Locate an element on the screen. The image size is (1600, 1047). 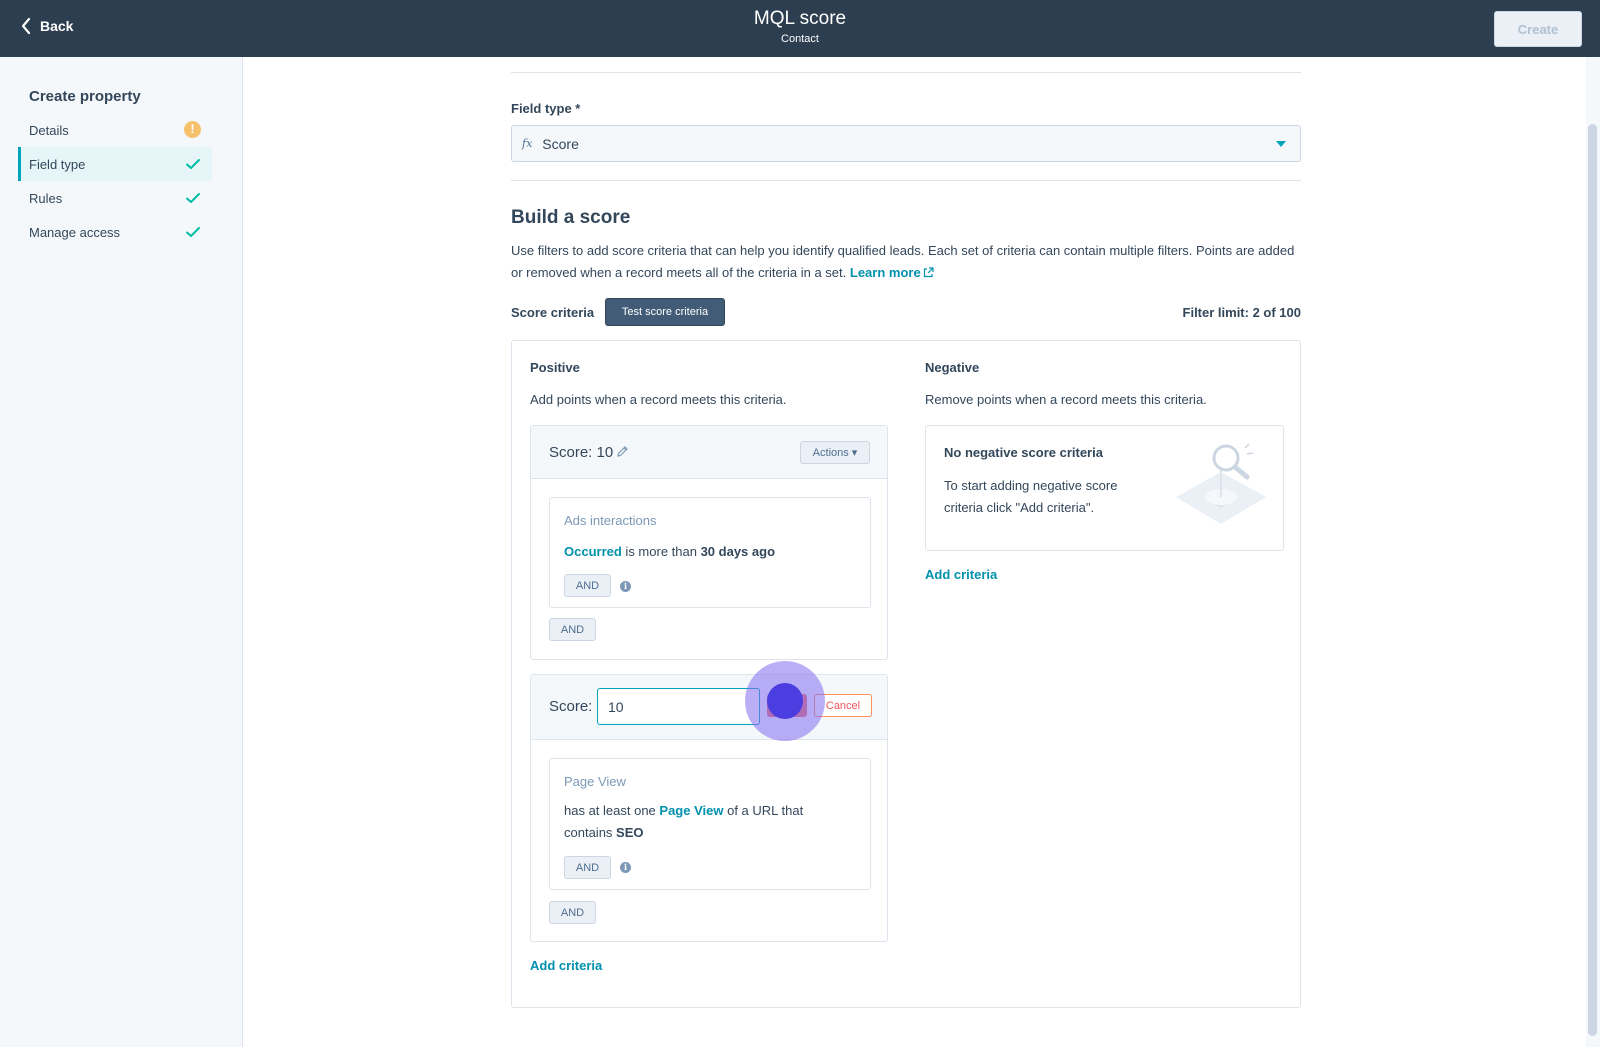
section-title: Build a score is located at coordinates (571, 217).